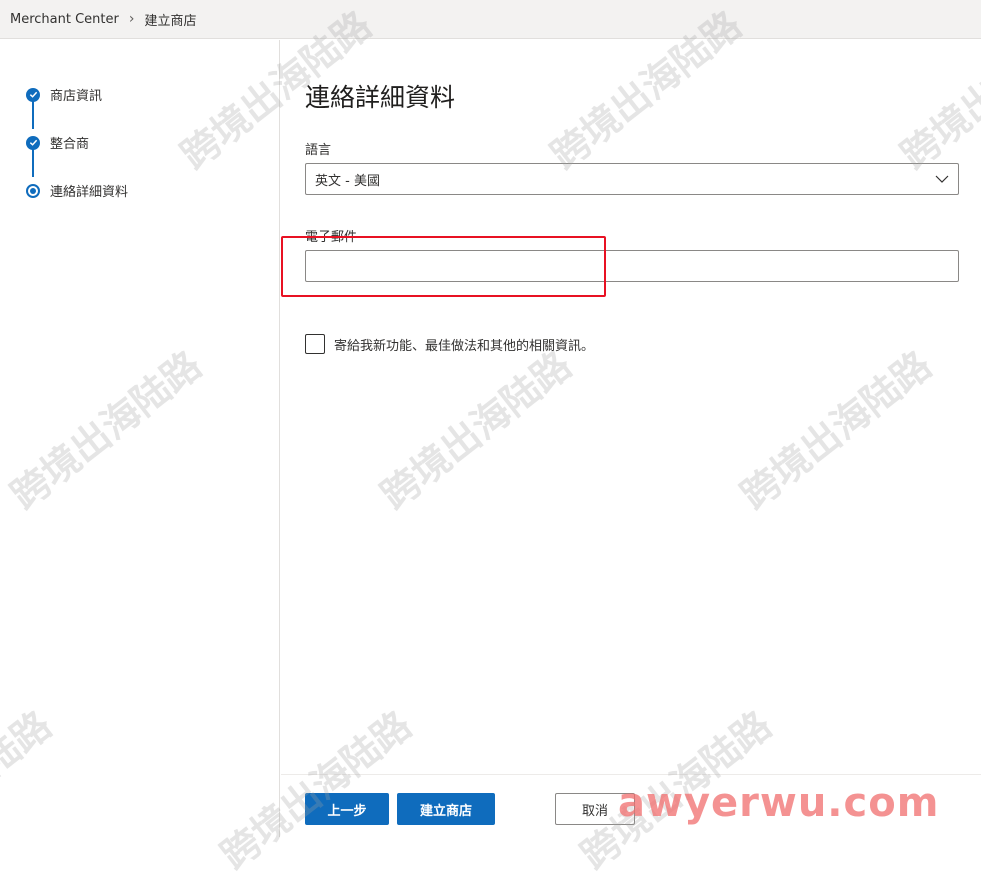 Image resolution: width=981 pixels, height=879 pixels. What do you see at coordinates (446, 809) in the screenshot?
I see `create-store-button: 建立商店` at bounding box center [446, 809].